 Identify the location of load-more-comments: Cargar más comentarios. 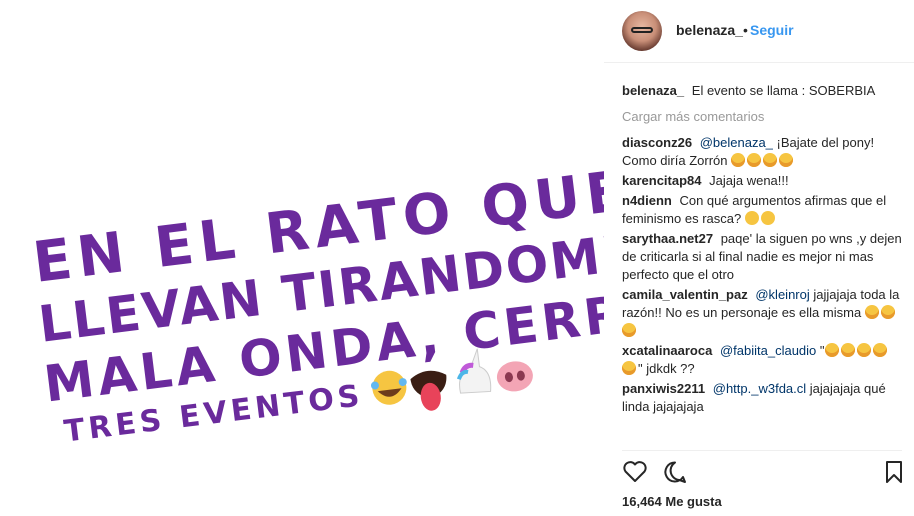
(762, 117).